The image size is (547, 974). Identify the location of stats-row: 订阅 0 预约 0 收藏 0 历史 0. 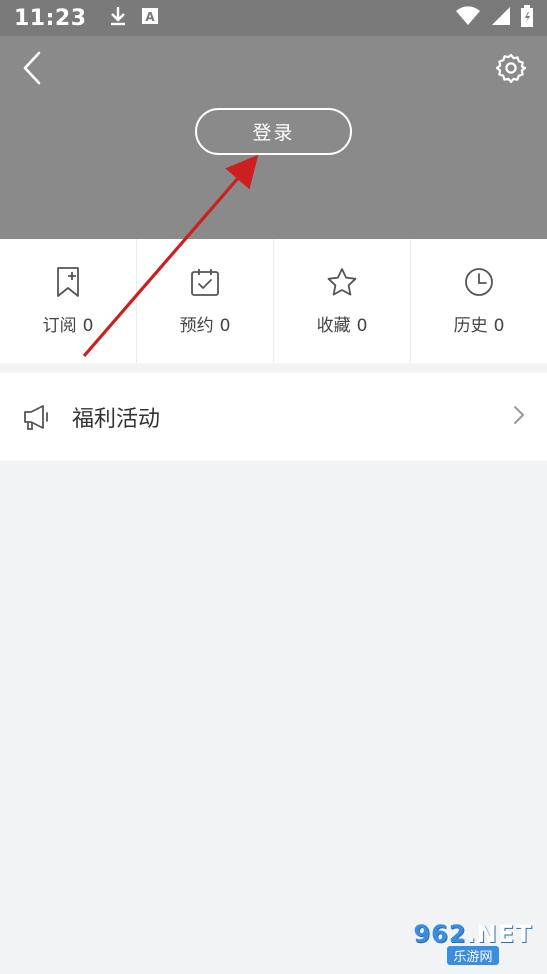
(273, 301).